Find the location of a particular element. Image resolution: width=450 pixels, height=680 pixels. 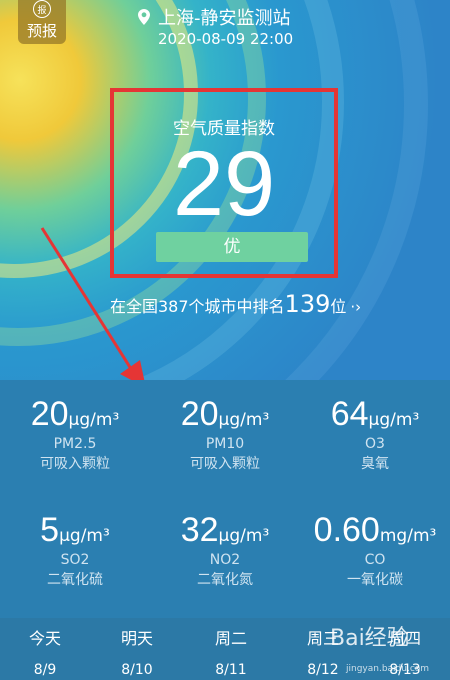

annotation-arrow-icon is located at coordinates (93, 307).